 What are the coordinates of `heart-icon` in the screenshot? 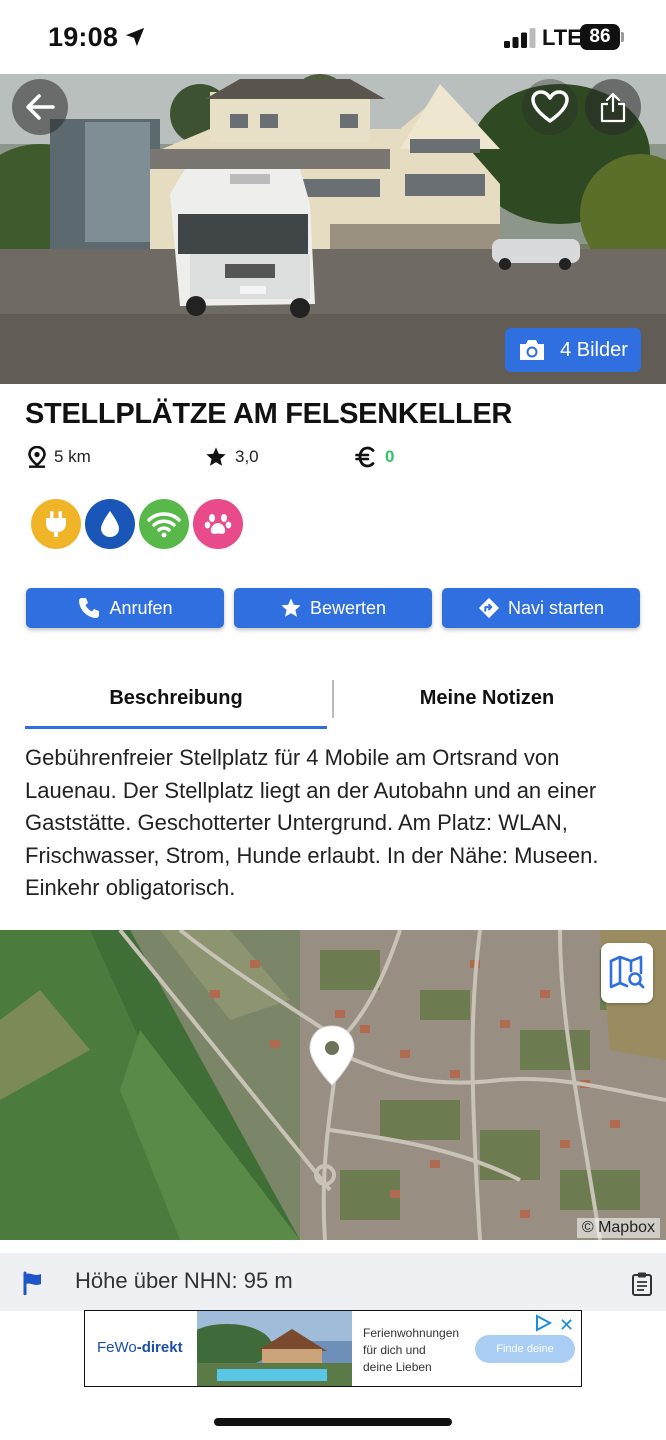 It's located at (550, 106).